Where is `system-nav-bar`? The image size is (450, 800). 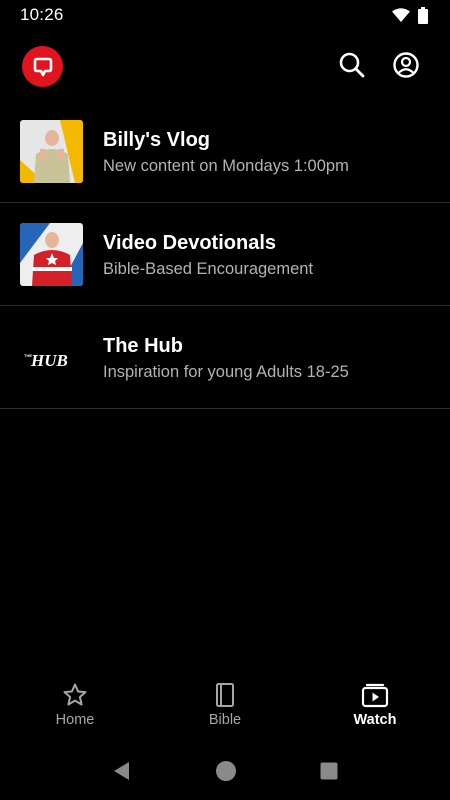 system-nav-bar is located at coordinates (225, 771).